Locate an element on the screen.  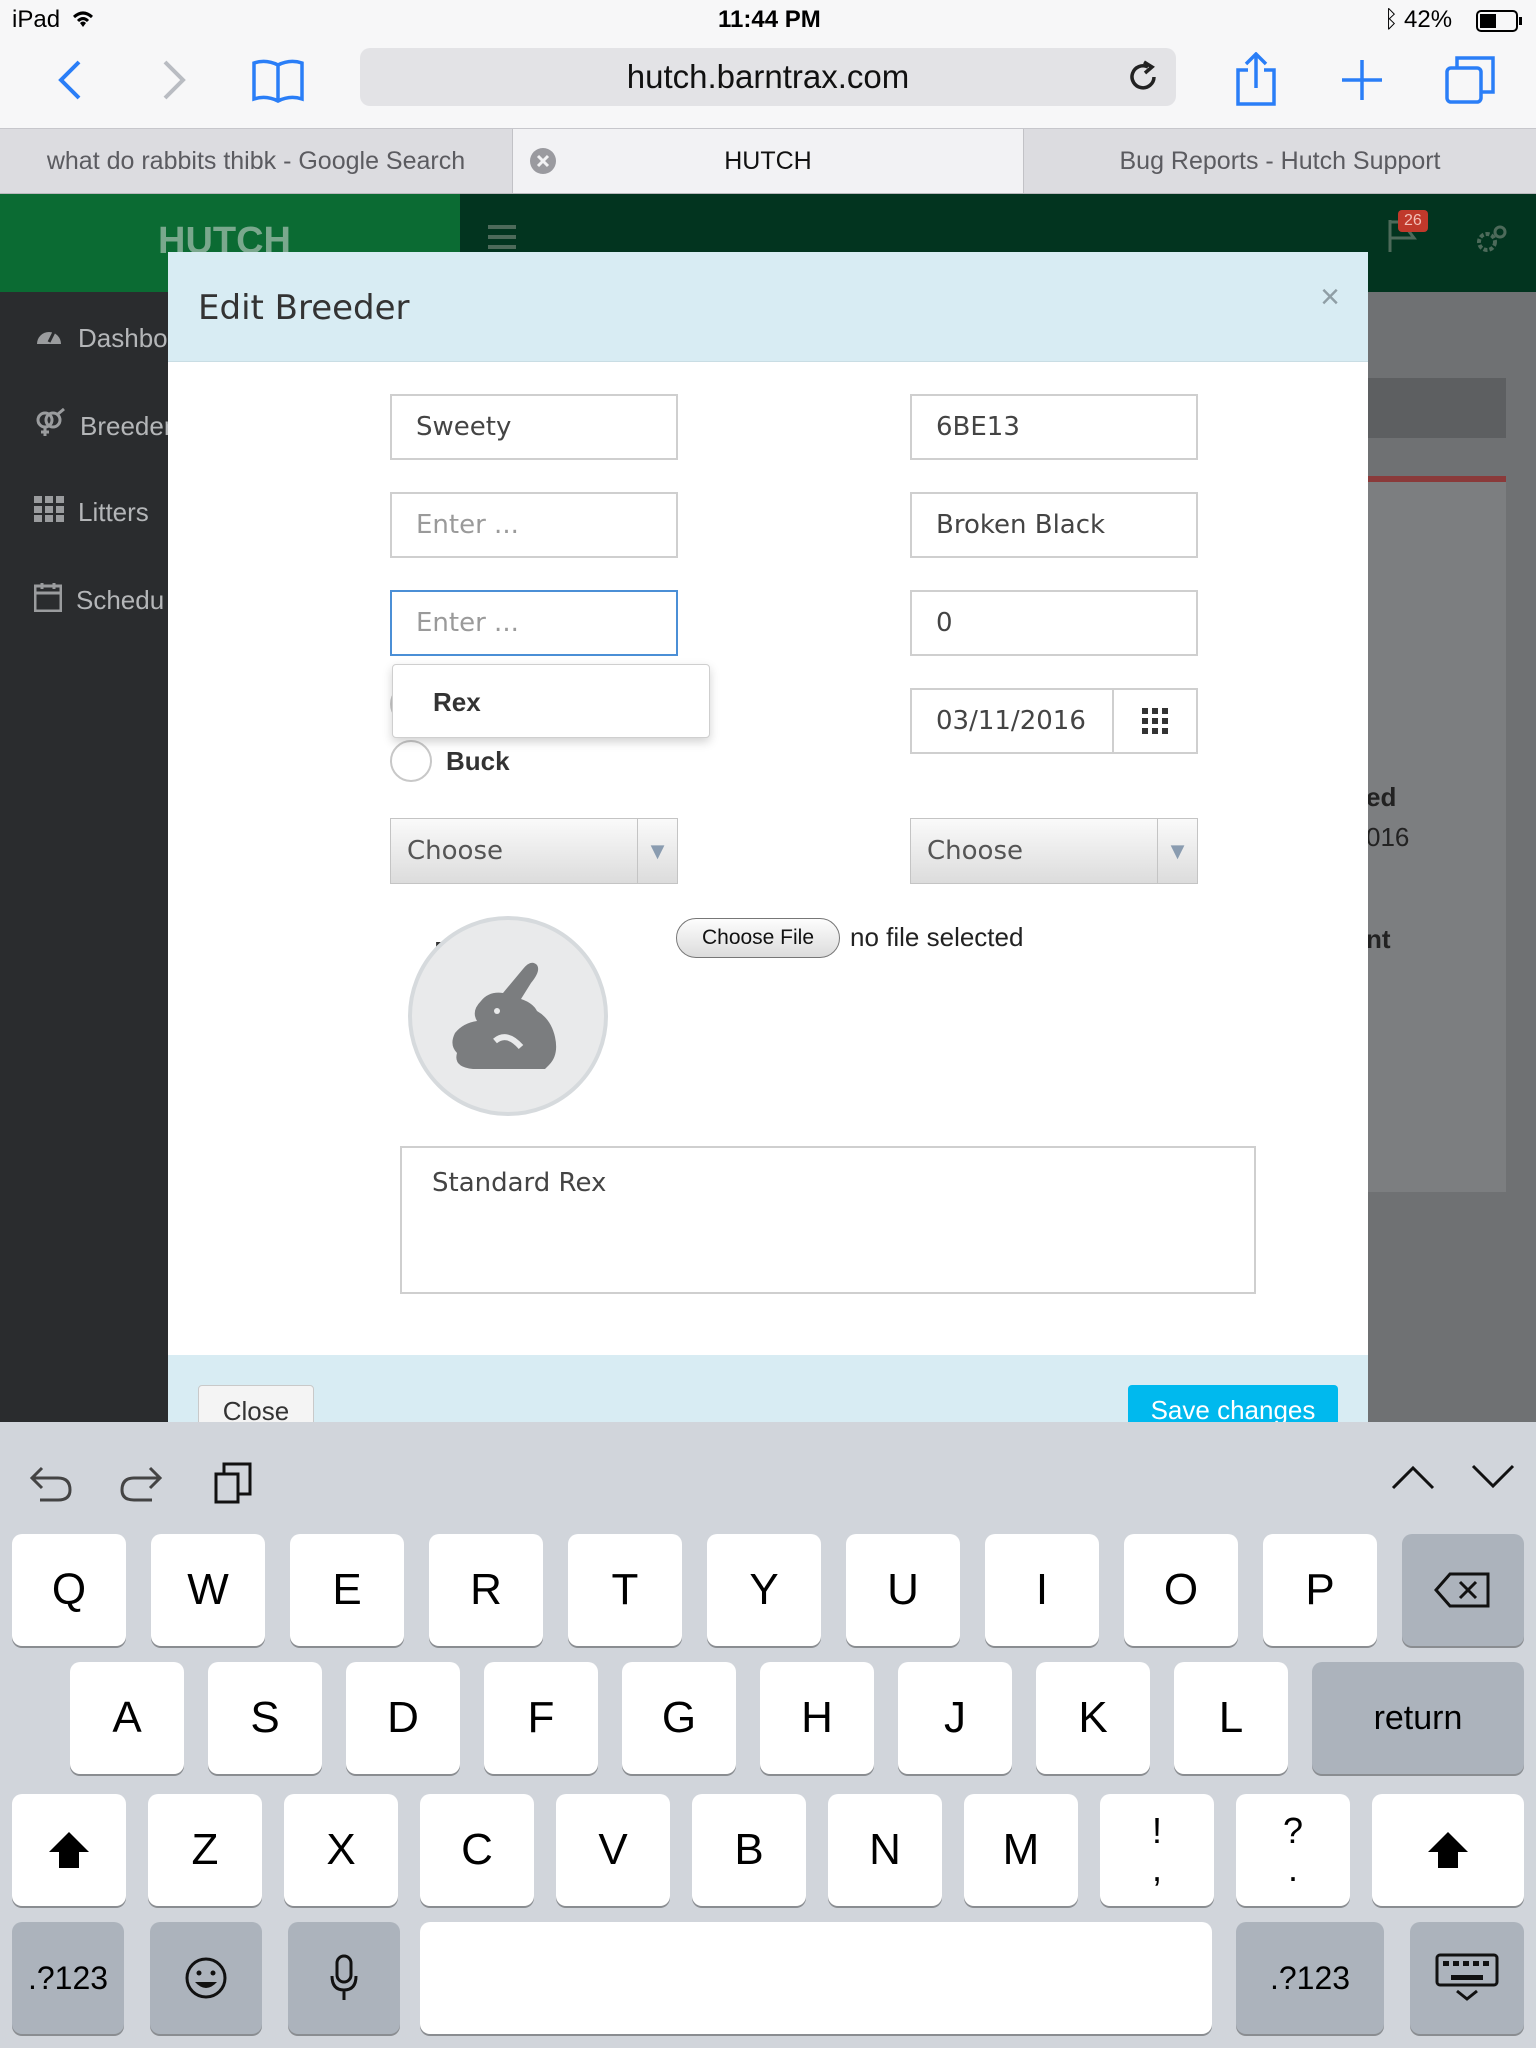
key-d: D is located at coordinates (403, 1718).